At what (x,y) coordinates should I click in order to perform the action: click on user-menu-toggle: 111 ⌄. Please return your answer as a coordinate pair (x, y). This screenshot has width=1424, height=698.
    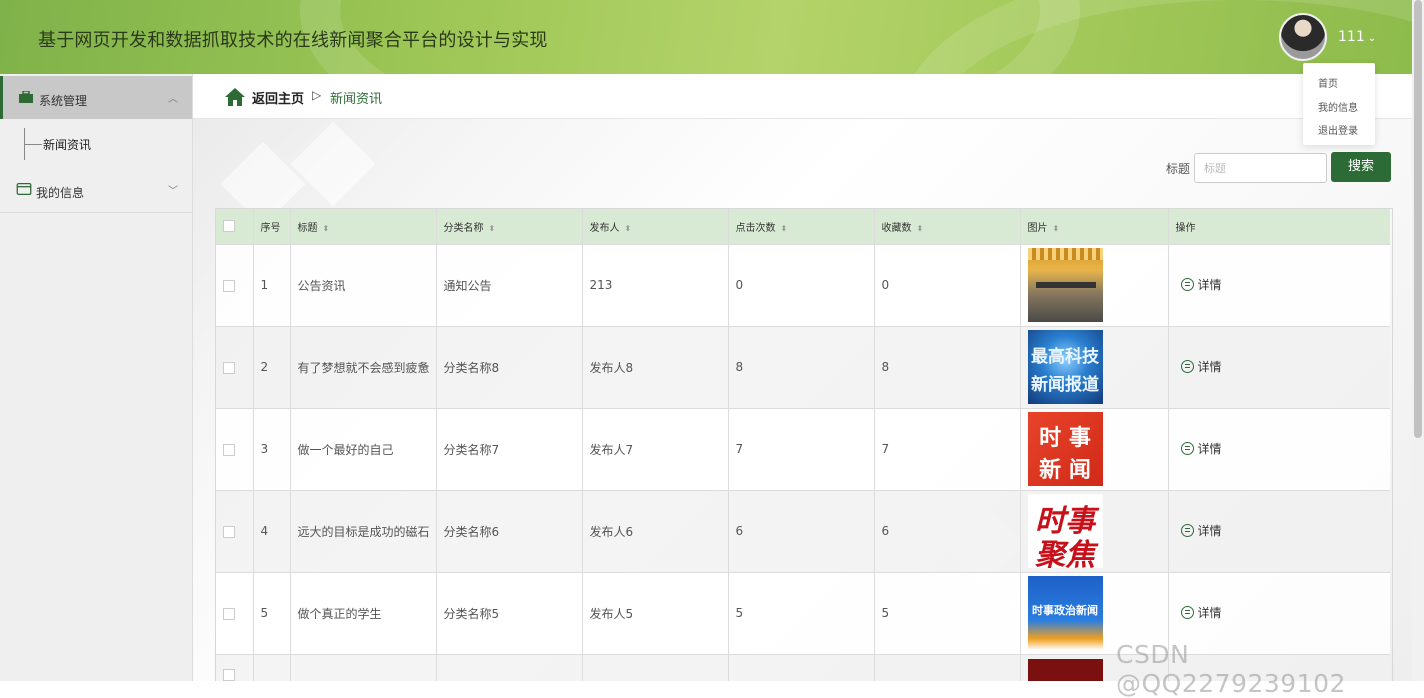
    Looking at the image, I should click on (1357, 37).